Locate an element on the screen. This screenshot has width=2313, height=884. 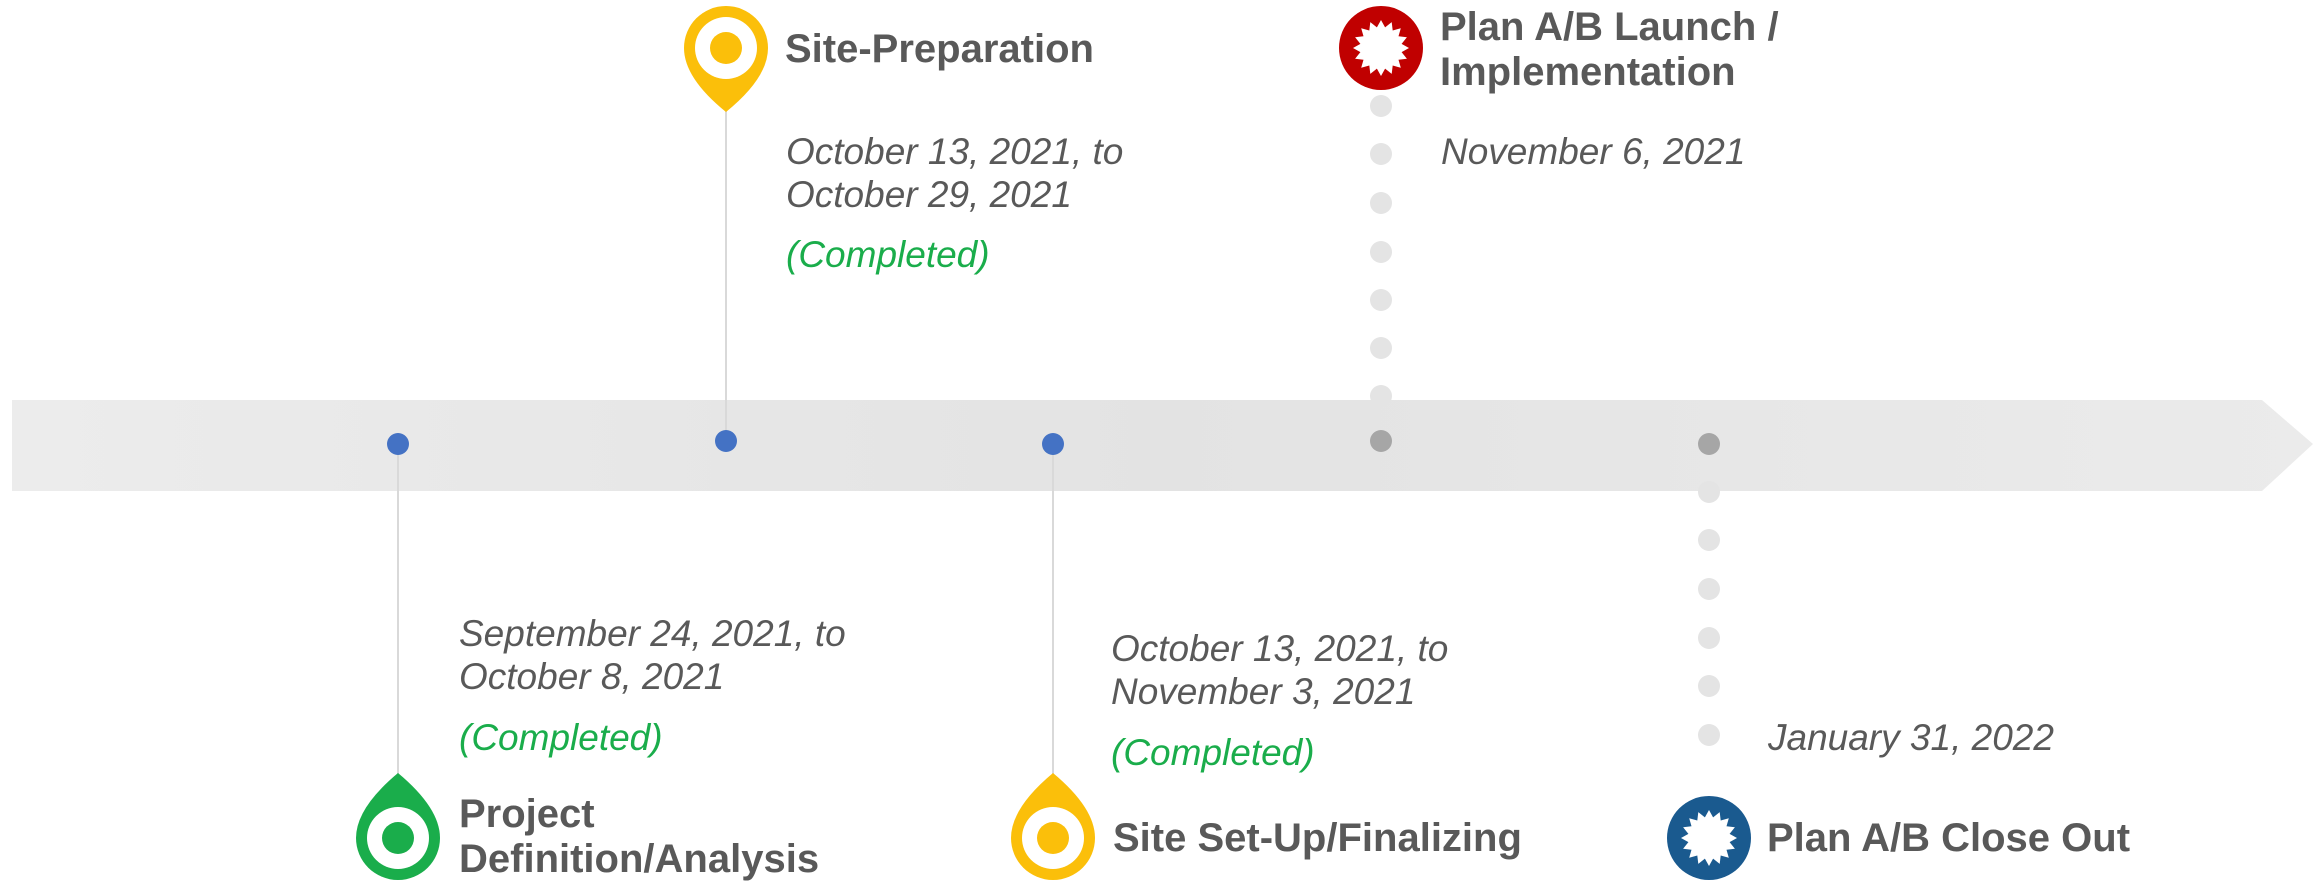
milestone-title-line: Site-Preparation is located at coordinates (939, 49).